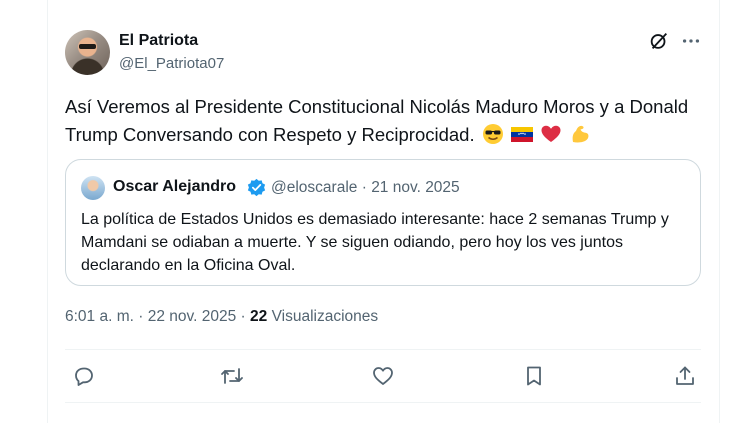 The width and height of the screenshot is (752, 423). I want to click on quoted-author-avatar, so click(93, 188).